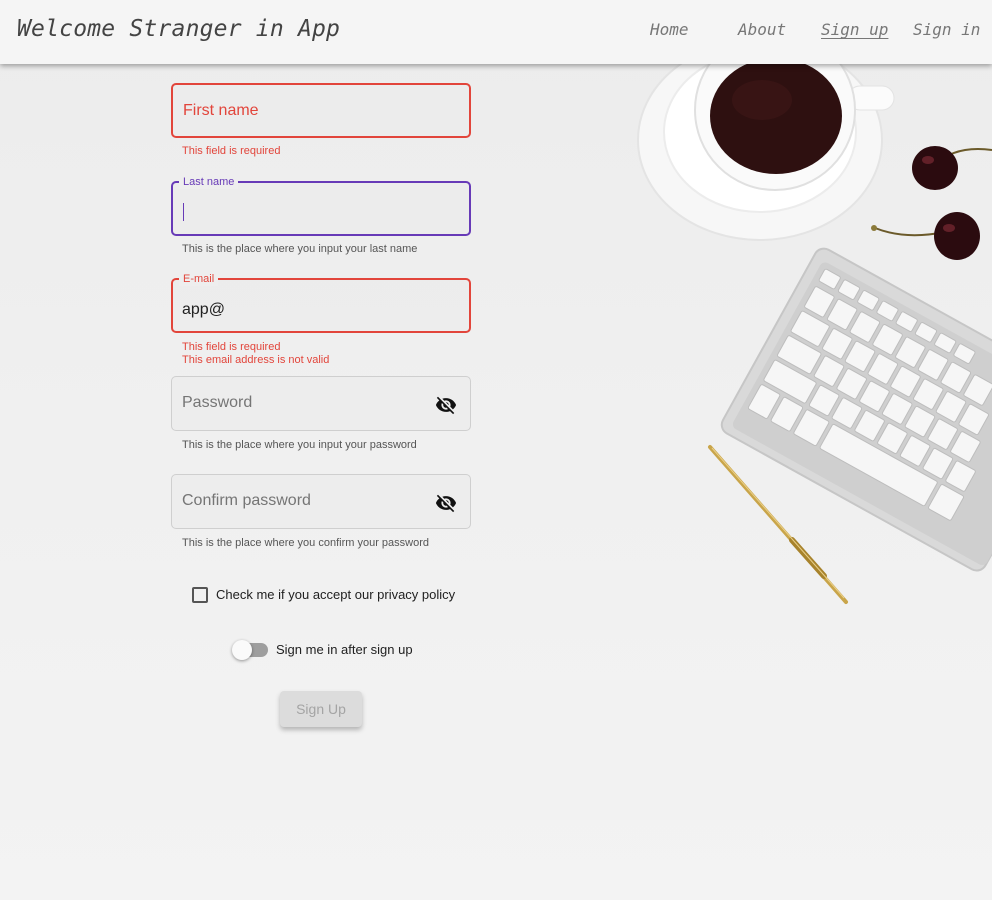  What do you see at coordinates (321, 110) in the screenshot?
I see `first-name-field: First name` at bounding box center [321, 110].